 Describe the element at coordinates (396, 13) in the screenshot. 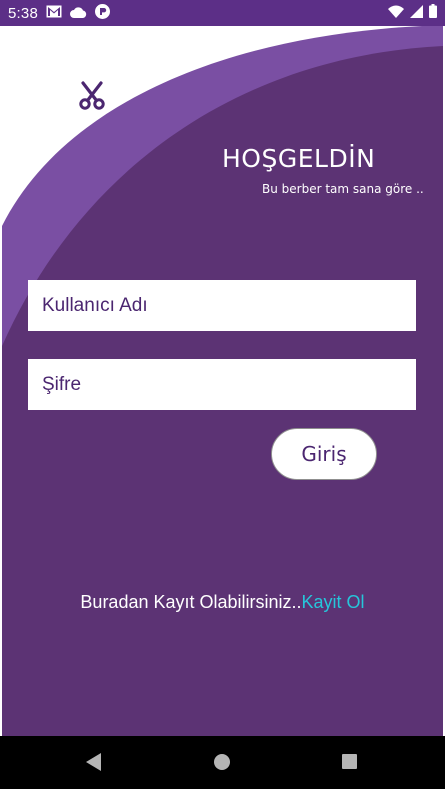

I see `wifi-icon` at that location.